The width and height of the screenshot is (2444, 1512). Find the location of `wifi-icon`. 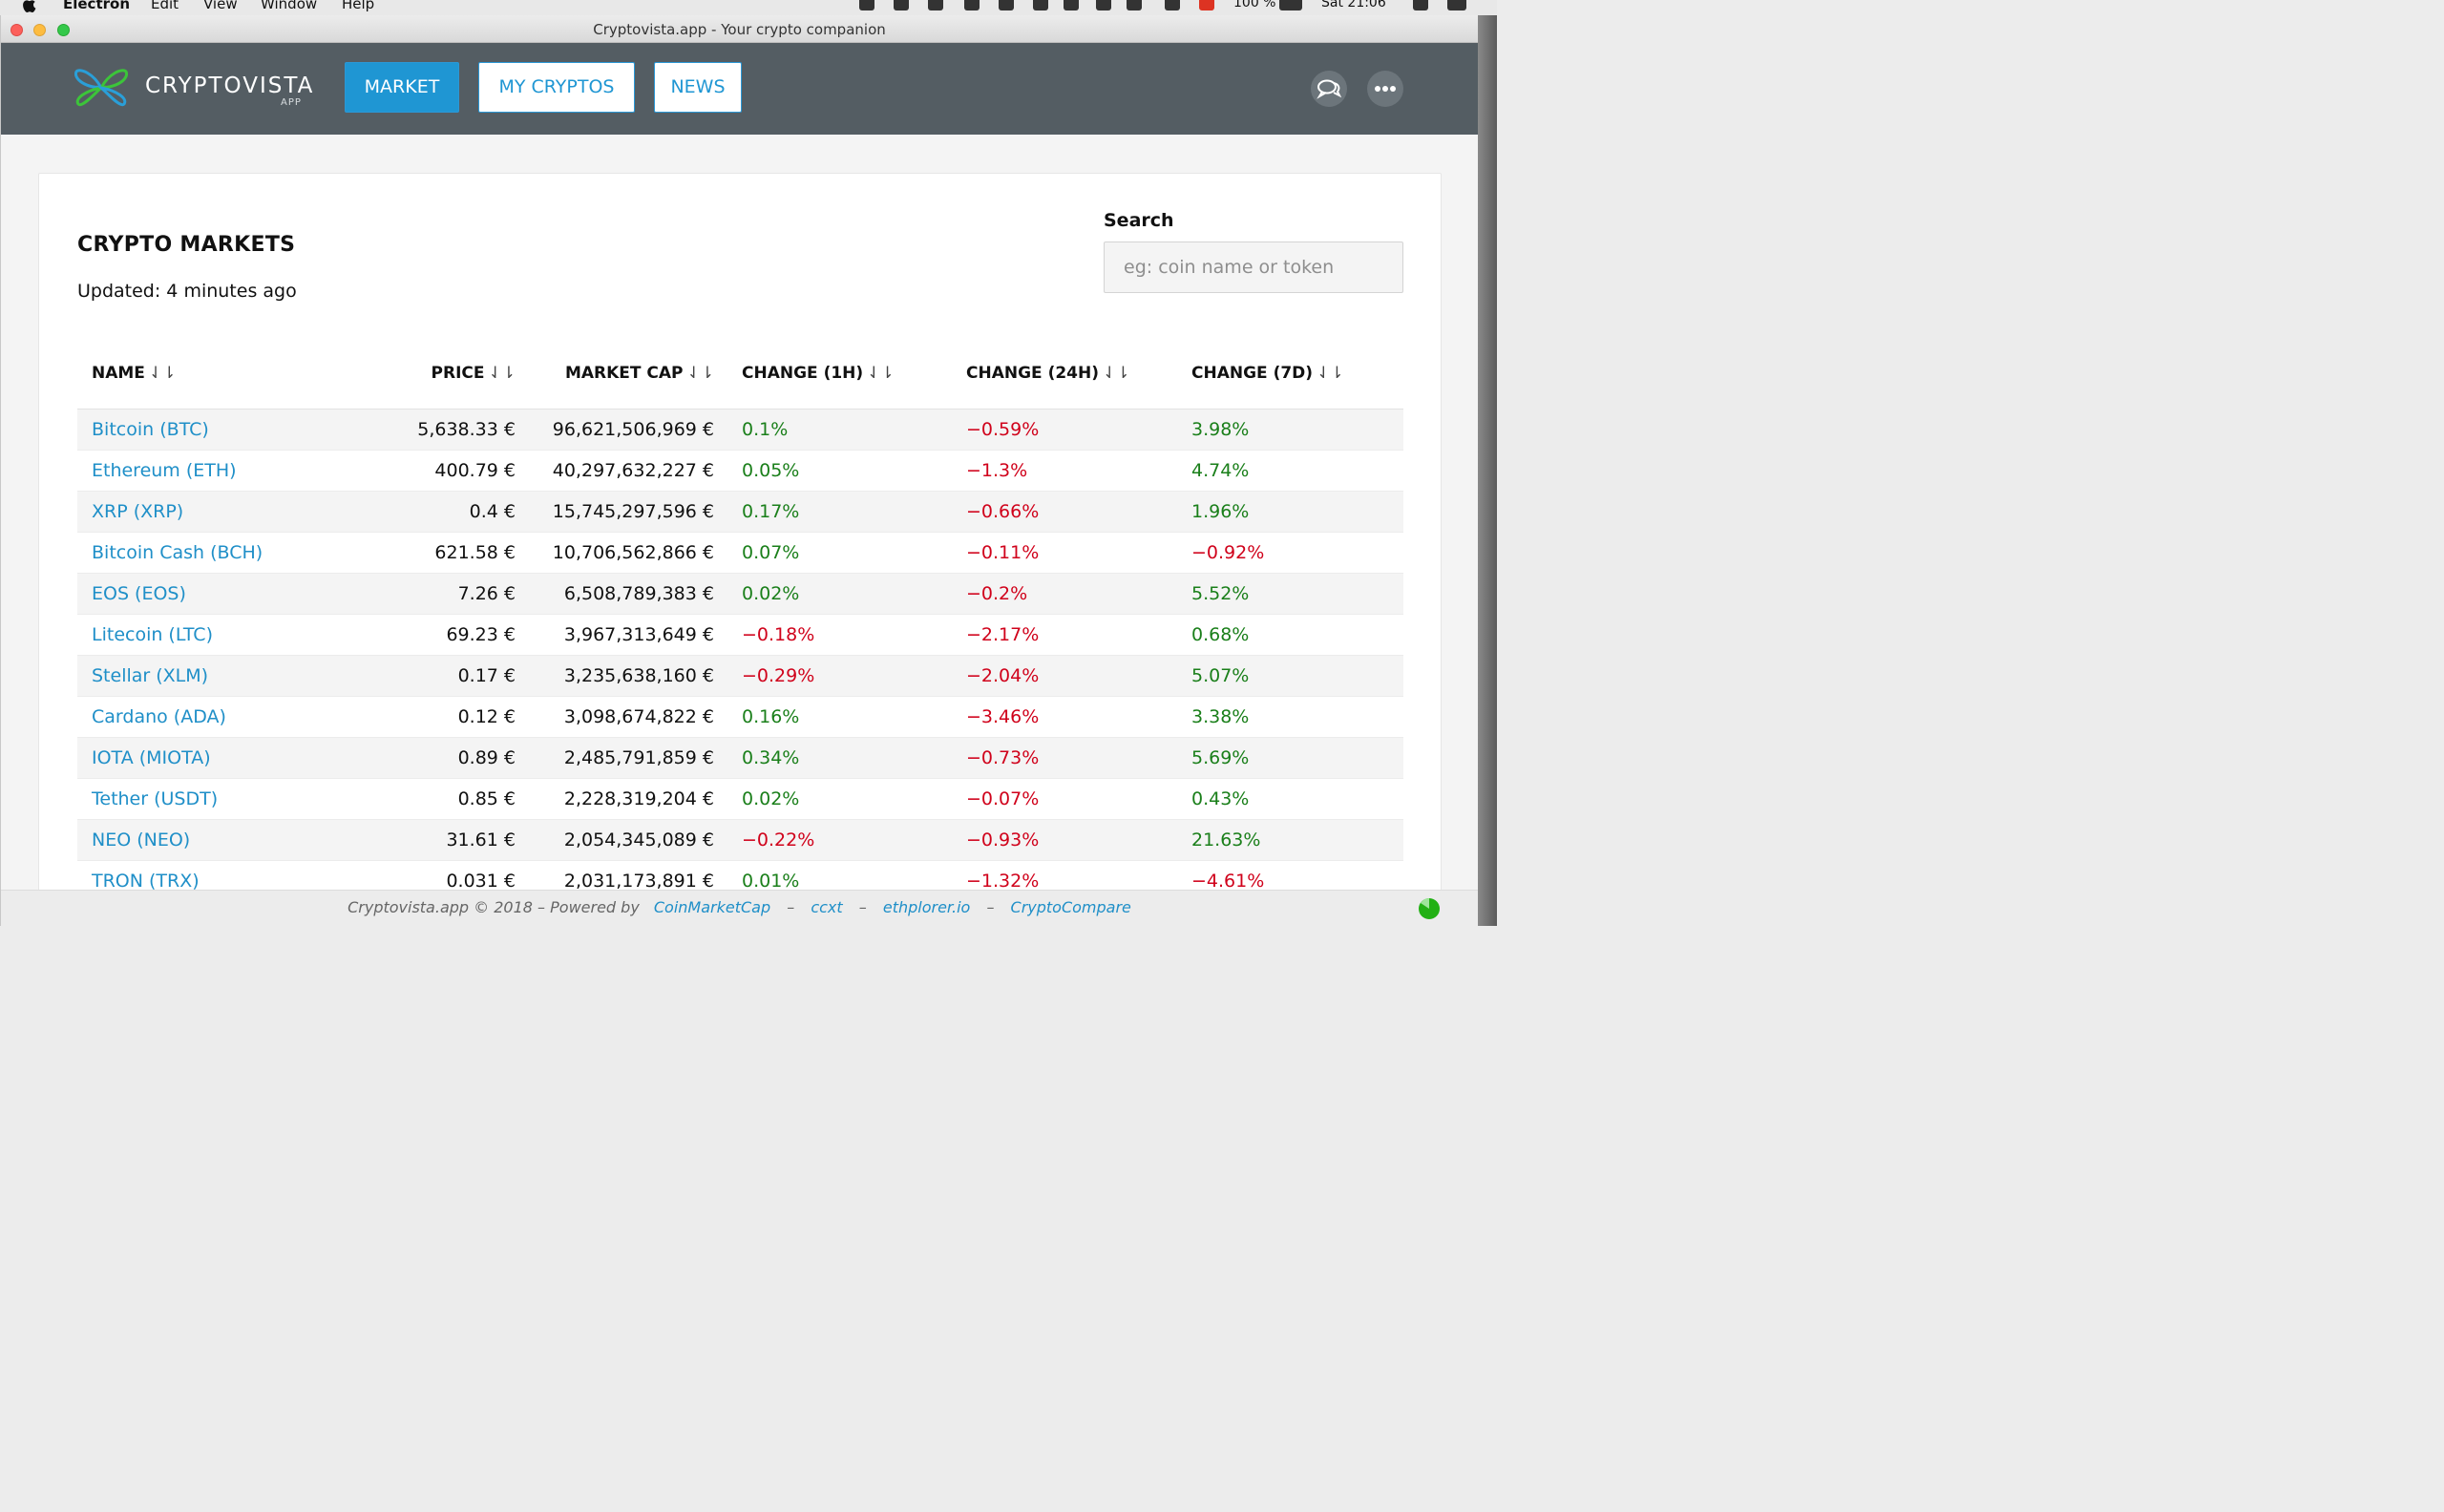

wifi-icon is located at coordinates (1172, 5).